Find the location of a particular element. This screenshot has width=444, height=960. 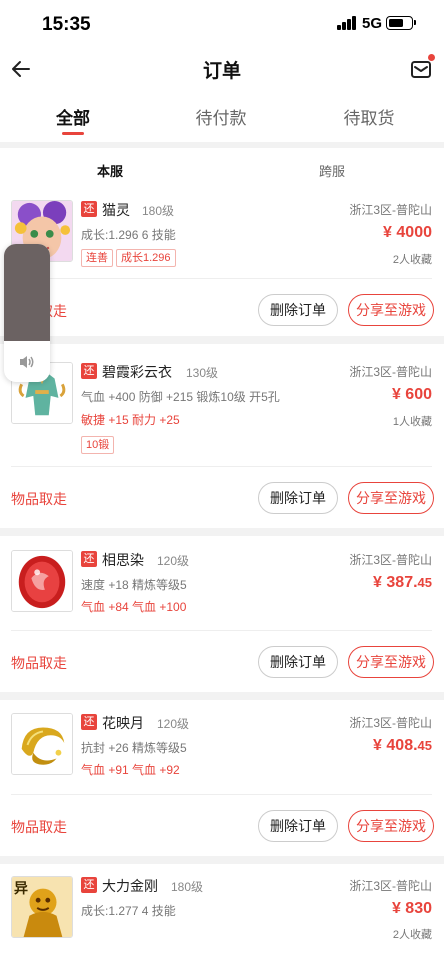

item-chip: 10锻 is located at coordinates (98, 445).